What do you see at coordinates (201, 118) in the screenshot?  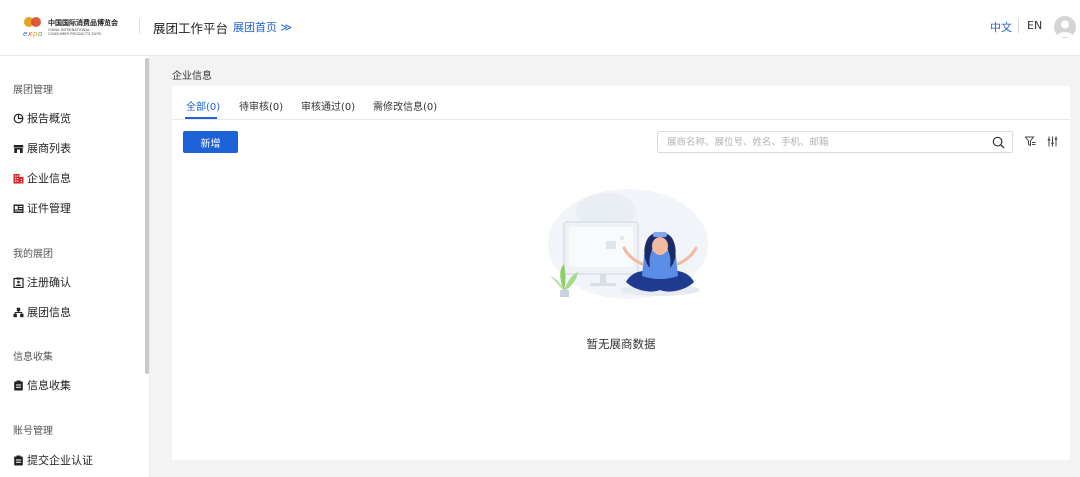 I see `active-tab-indicator` at bounding box center [201, 118].